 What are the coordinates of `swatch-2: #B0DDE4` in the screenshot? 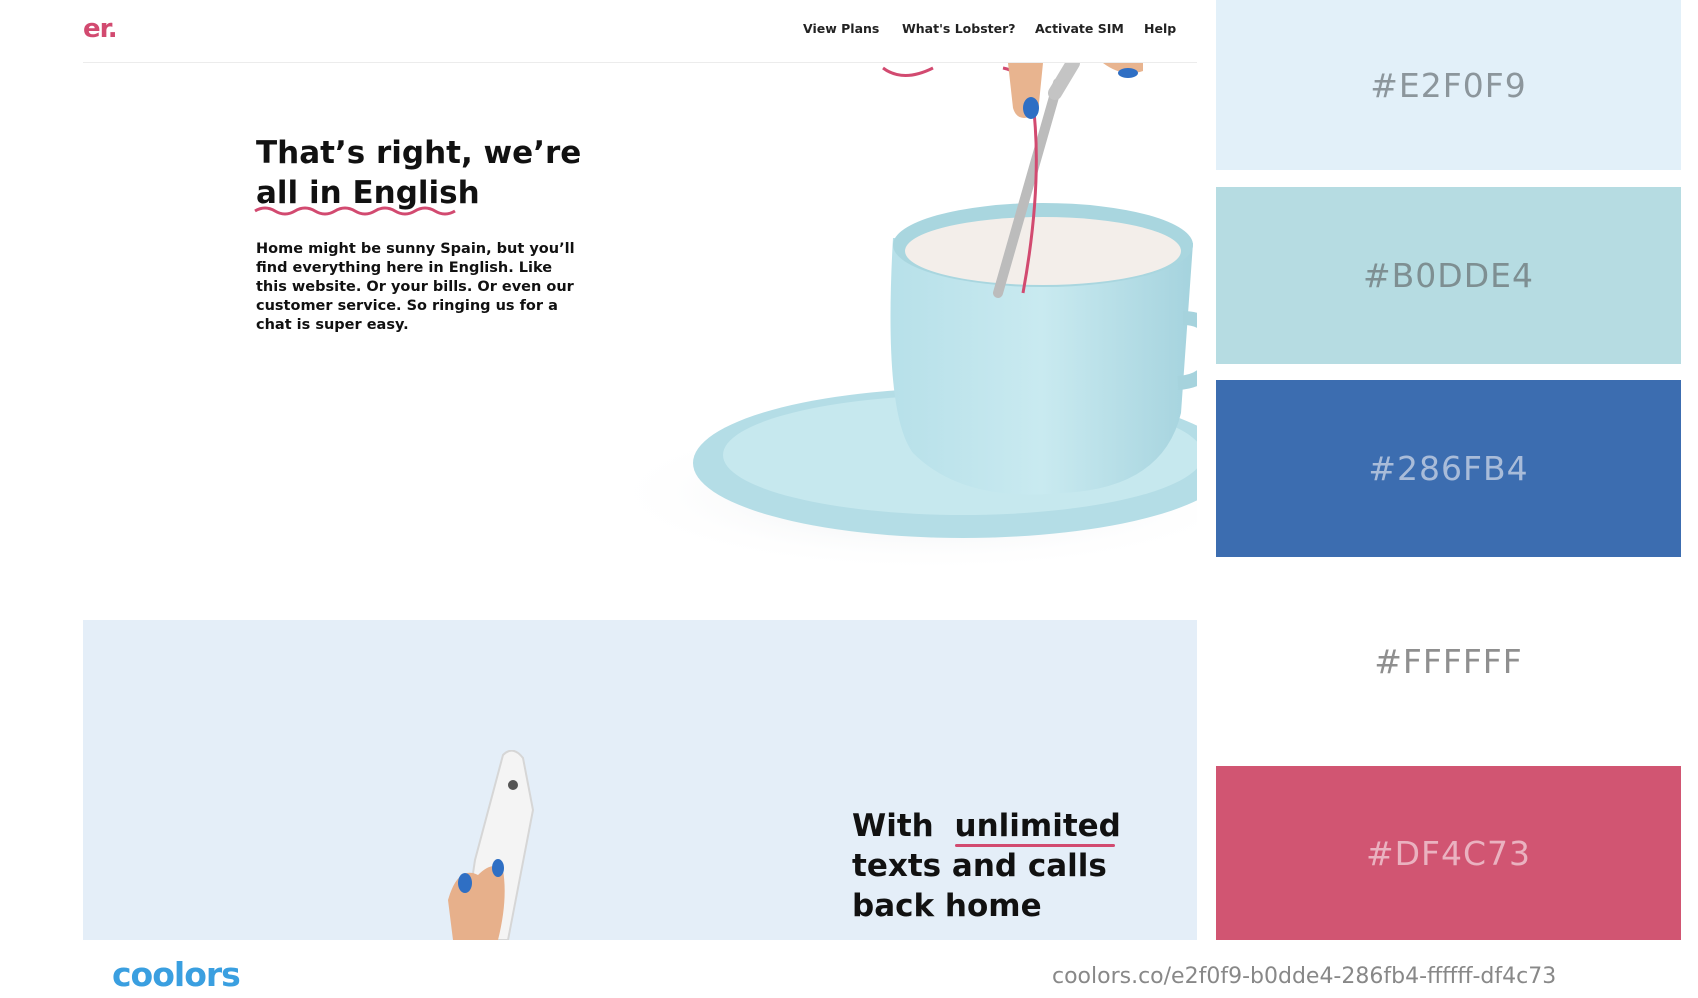 It's located at (1448, 275).